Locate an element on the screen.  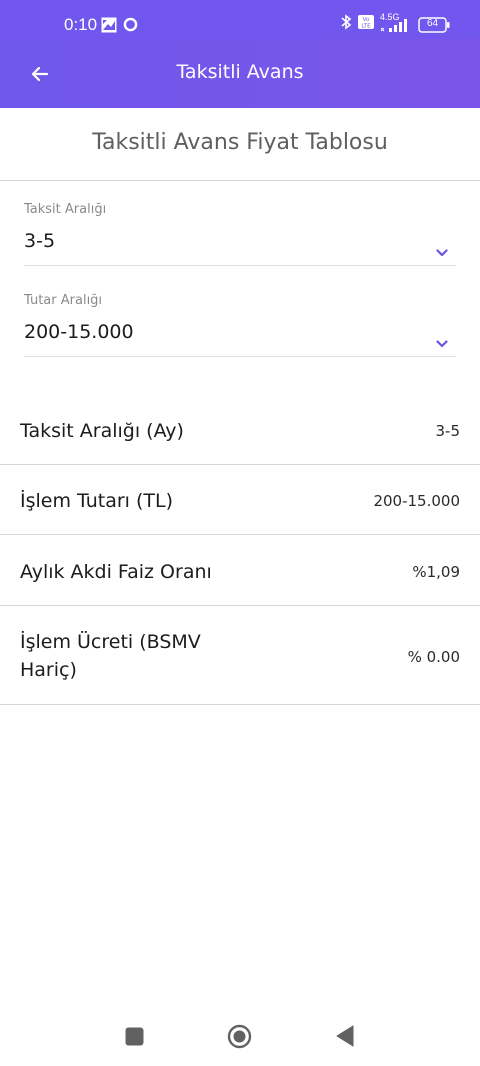
table-row: İşlem Tutarı (TL) 200-15.000 is located at coordinates (240, 500).